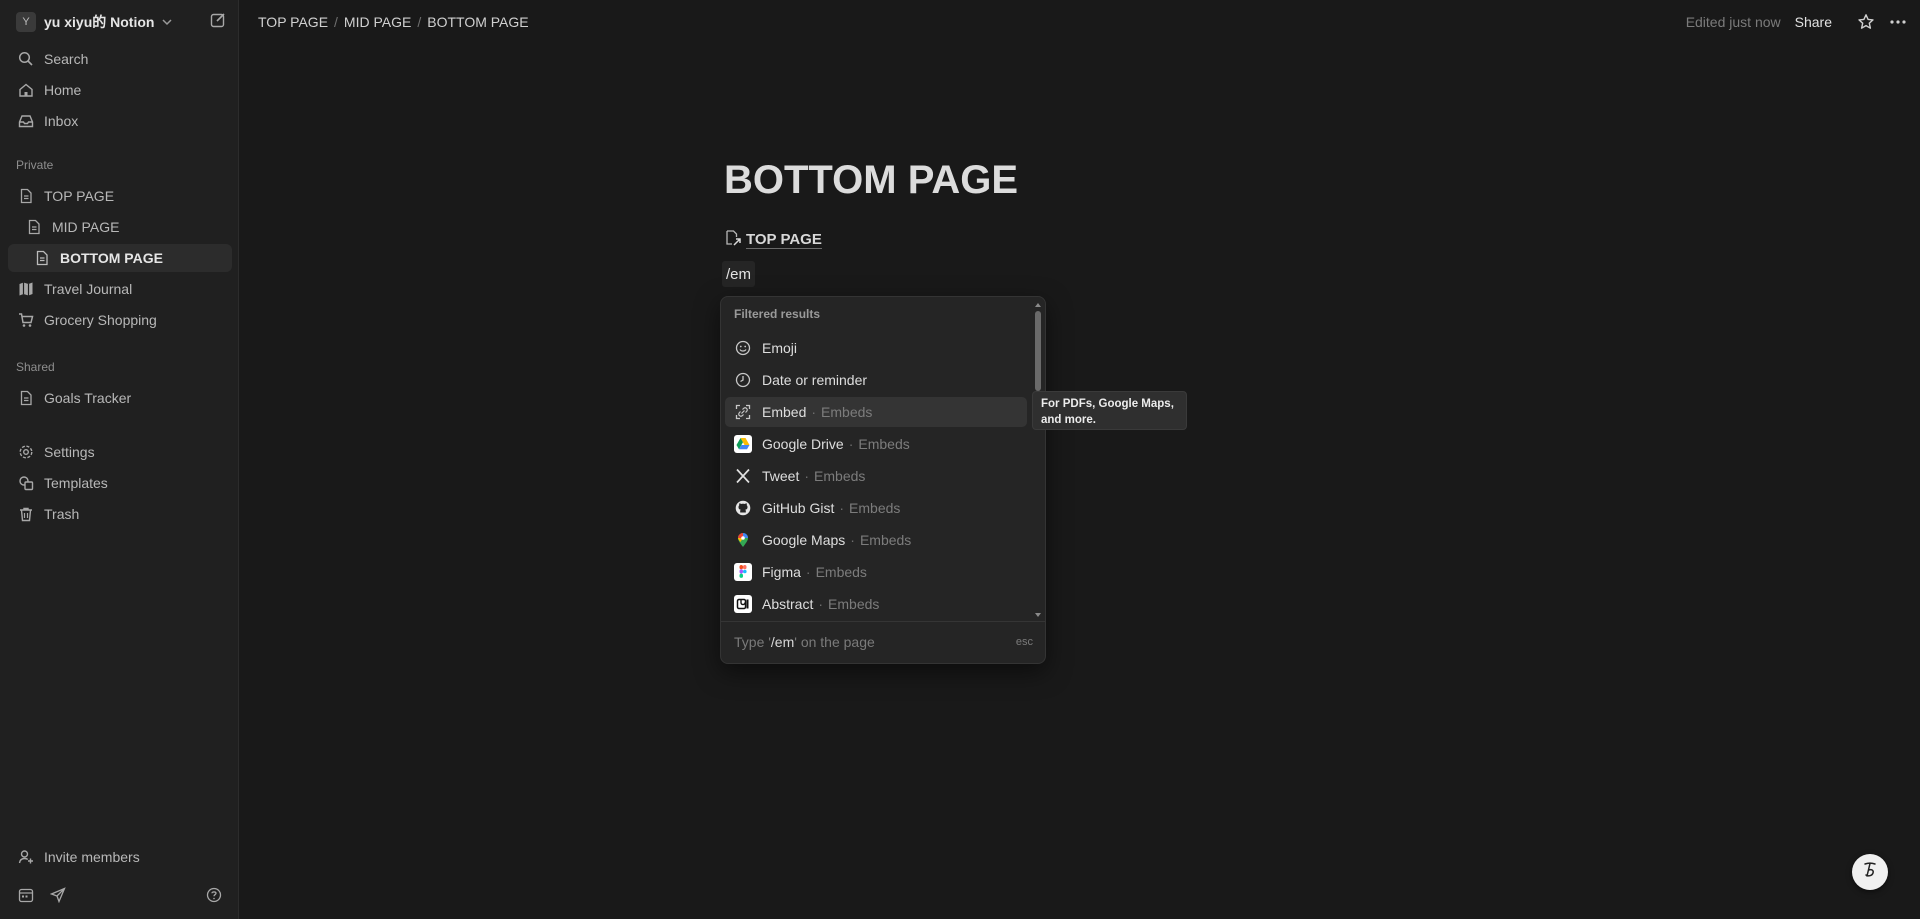 Image resolution: width=1920 pixels, height=919 pixels. I want to click on sidebar-item-travel-journal: Travel Journal, so click(120, 289).